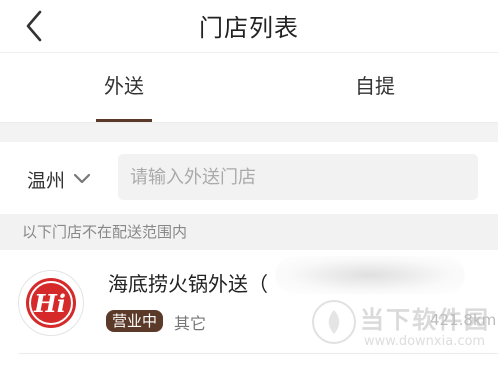 Image resolution: width=498 pixels, height=369 pixels. I want to click on watermark-logo-icon, so click(334, 322).